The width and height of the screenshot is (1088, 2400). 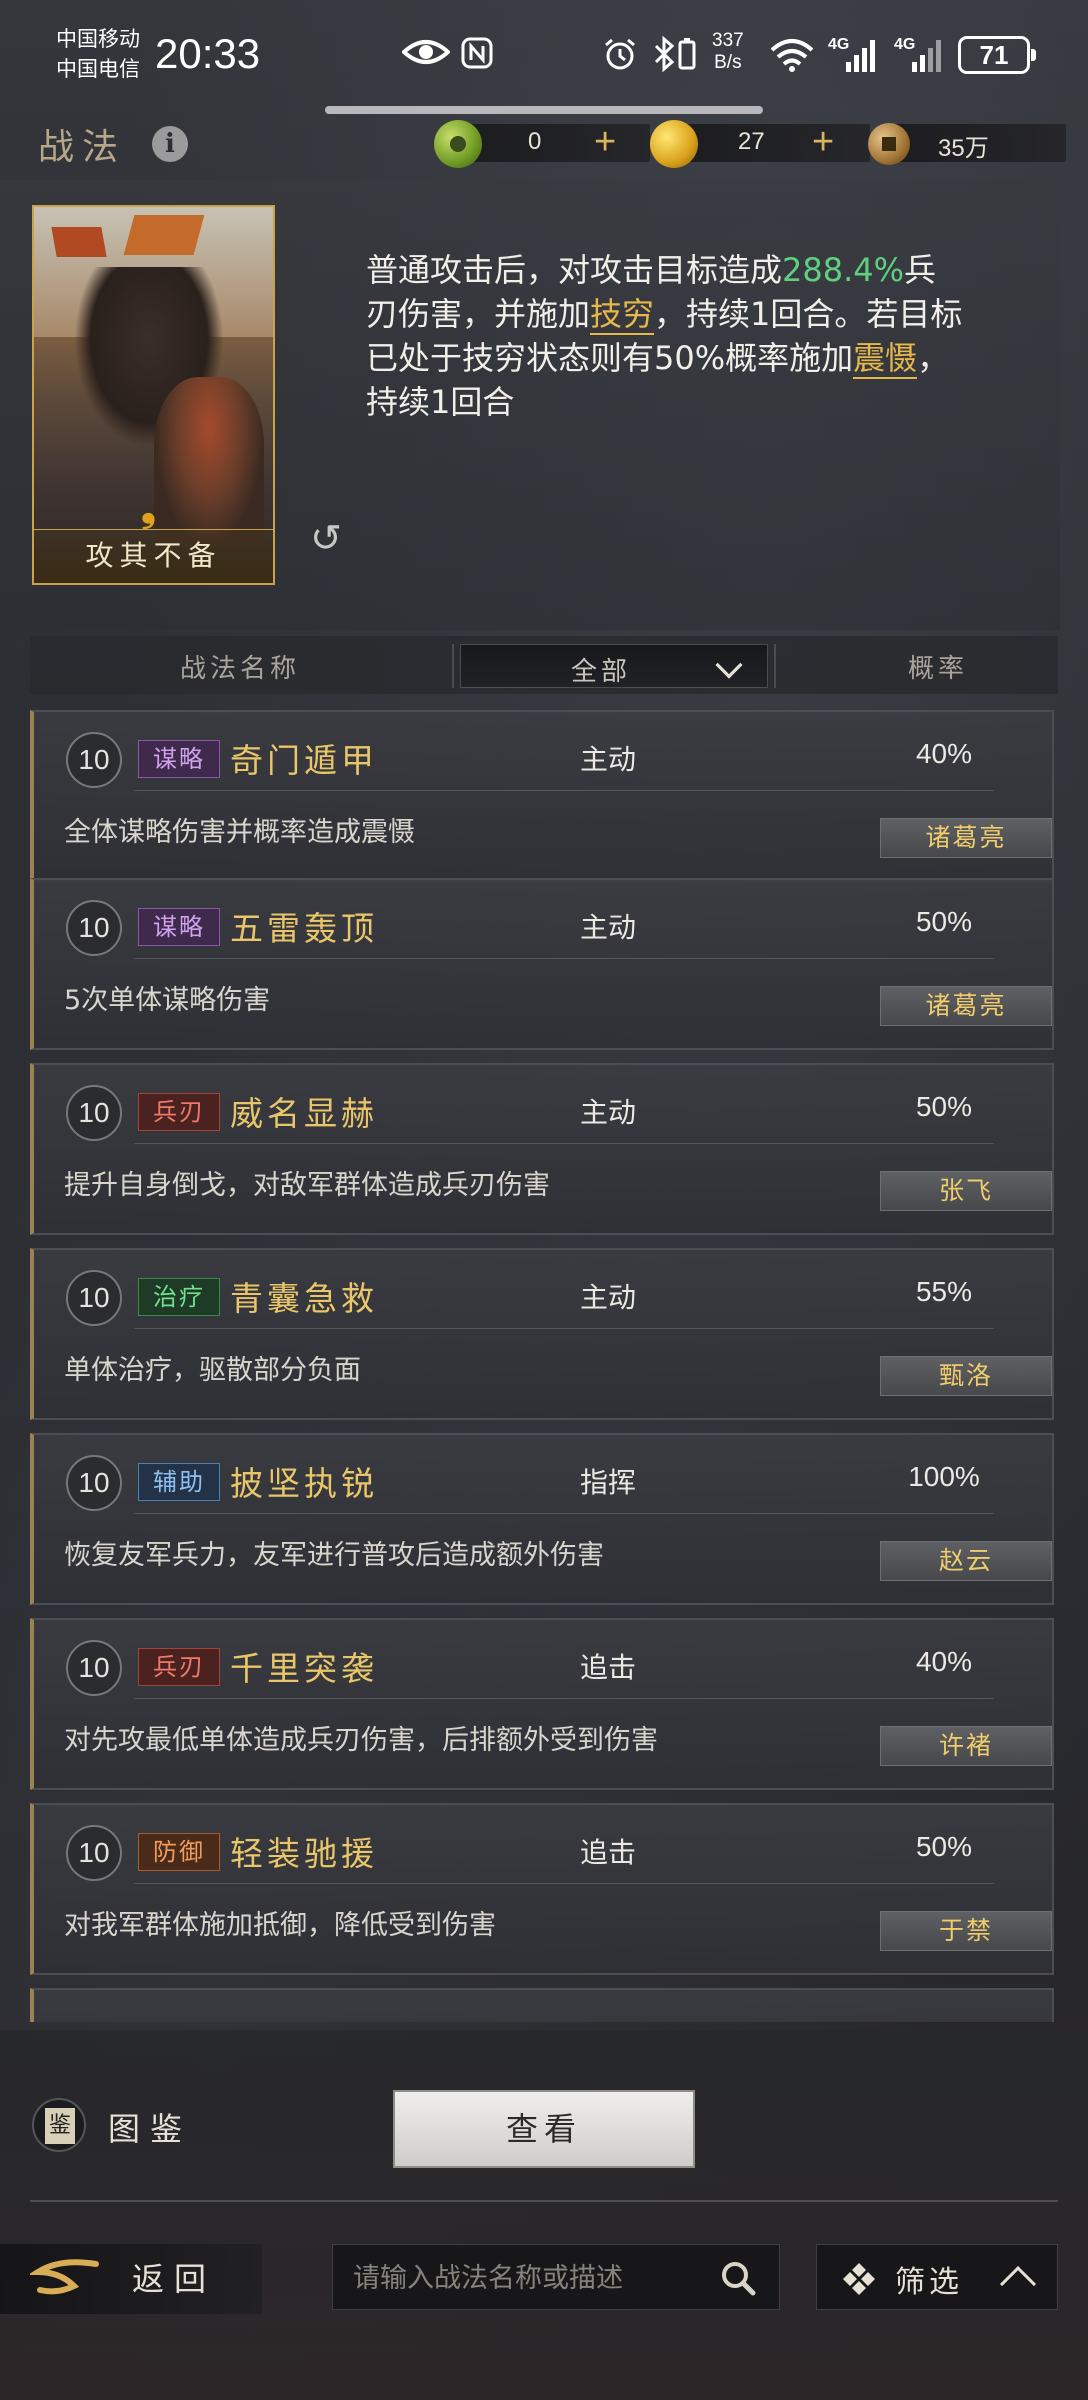 I want to click on chevron-up-icon, so click(x=1018, y=2284).